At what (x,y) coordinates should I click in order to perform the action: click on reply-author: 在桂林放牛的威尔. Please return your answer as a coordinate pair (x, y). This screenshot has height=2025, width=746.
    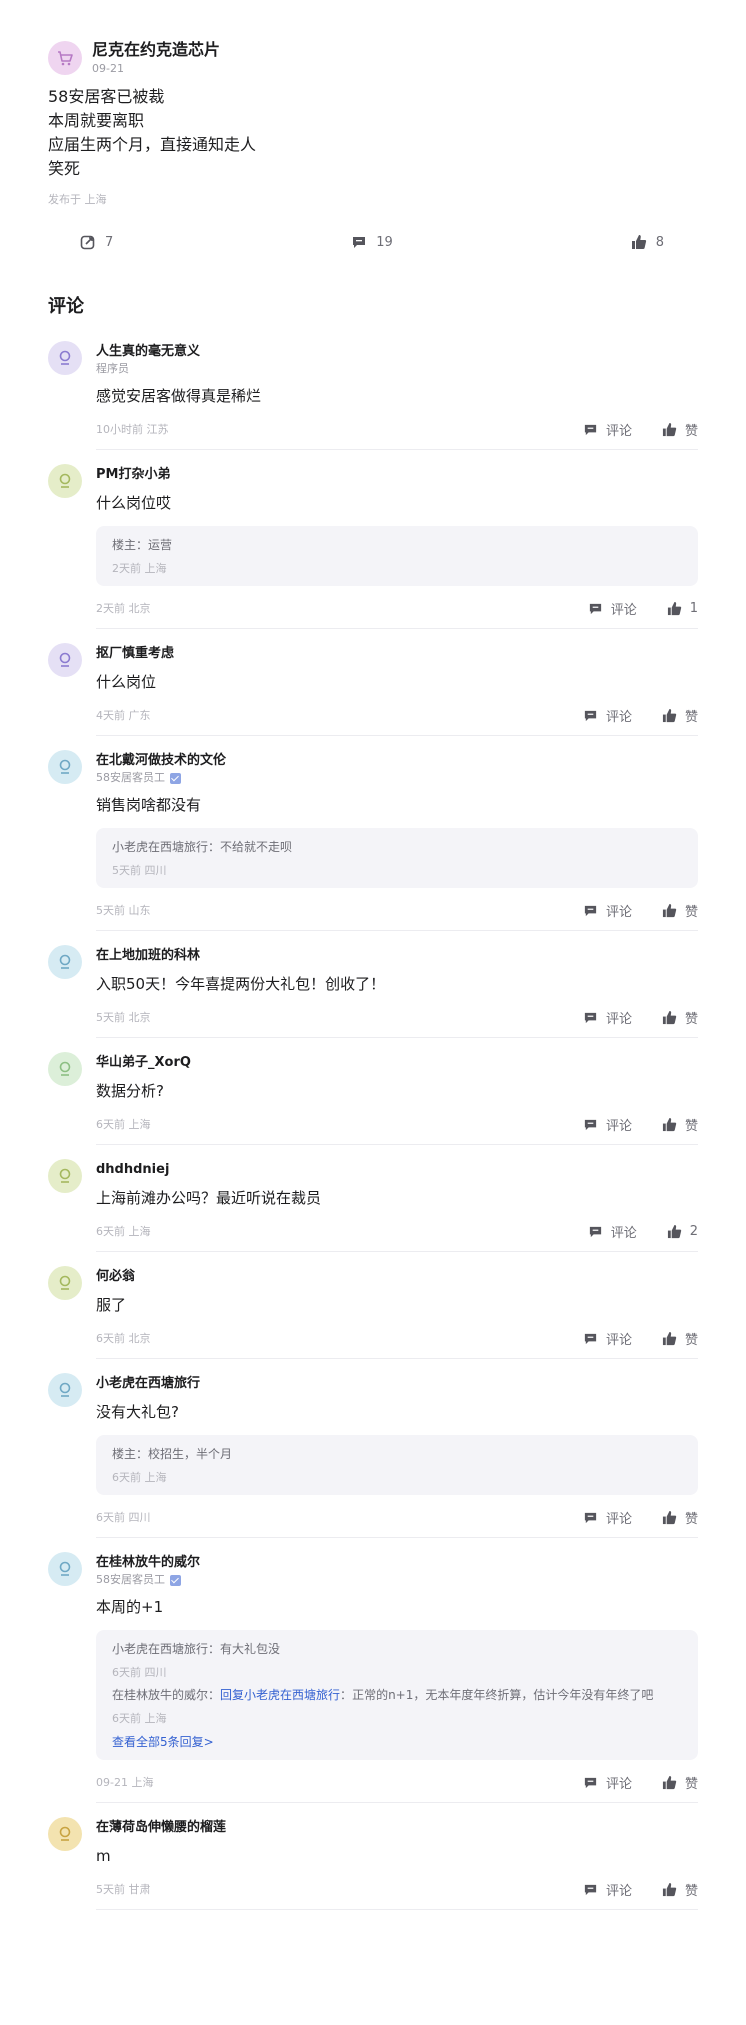
    Looking at the image, I should click on (160, 1695).